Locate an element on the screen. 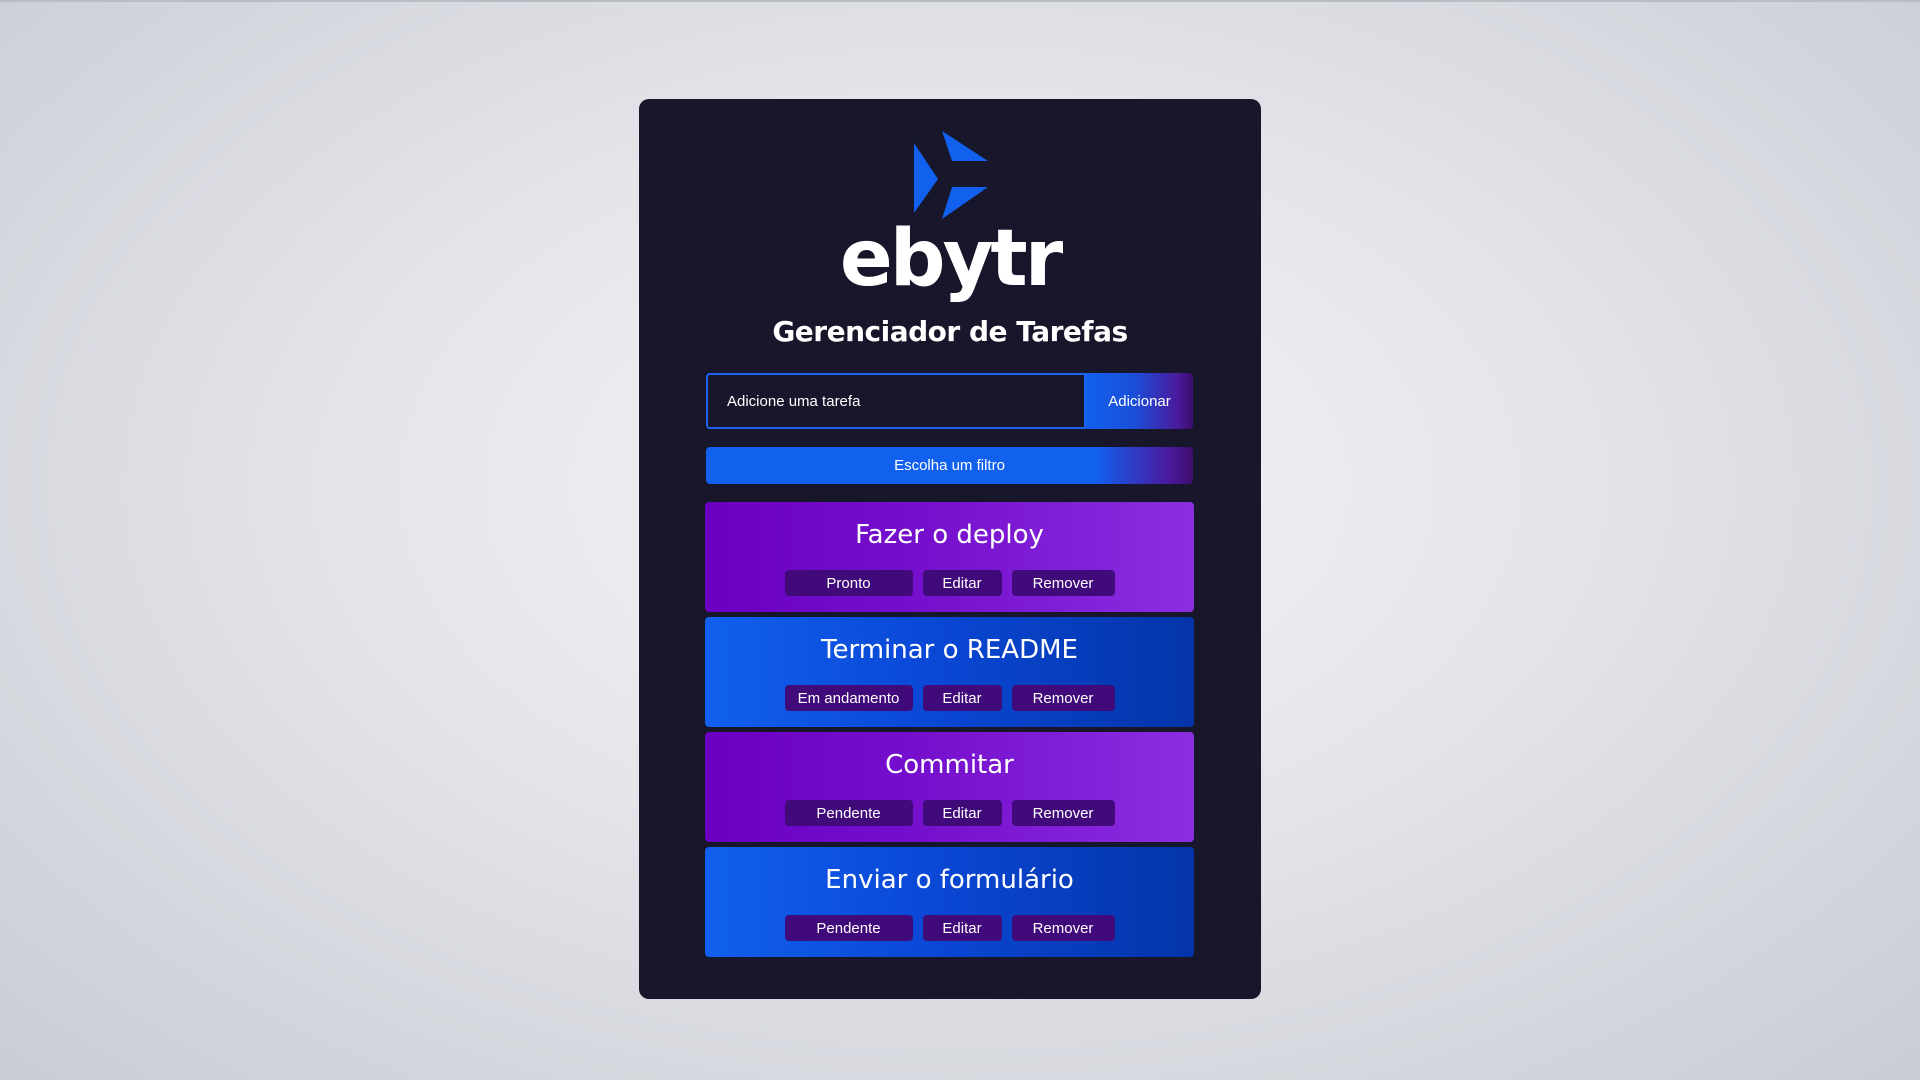 The height and width of the screenshot is (1080, 1920). brand-name: ebytr is located at coordinates (951, 259).